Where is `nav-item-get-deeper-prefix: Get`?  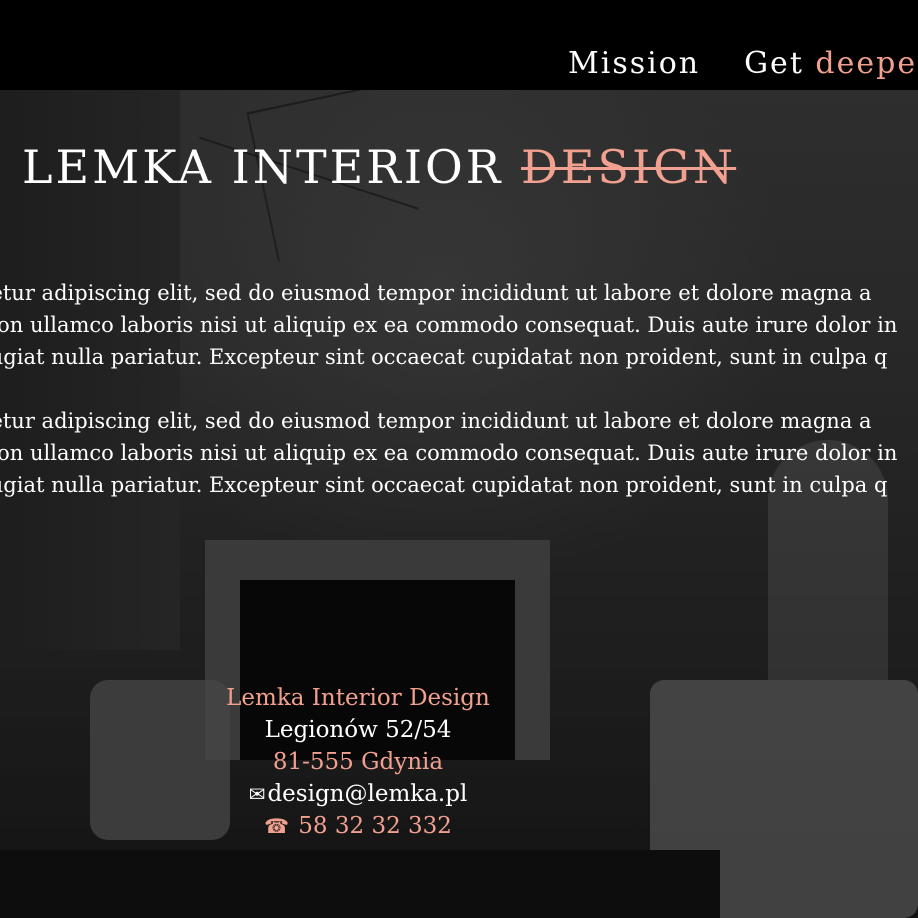 nav-item-get-deeper-prefix: Get is located at coordinates (774, 63).